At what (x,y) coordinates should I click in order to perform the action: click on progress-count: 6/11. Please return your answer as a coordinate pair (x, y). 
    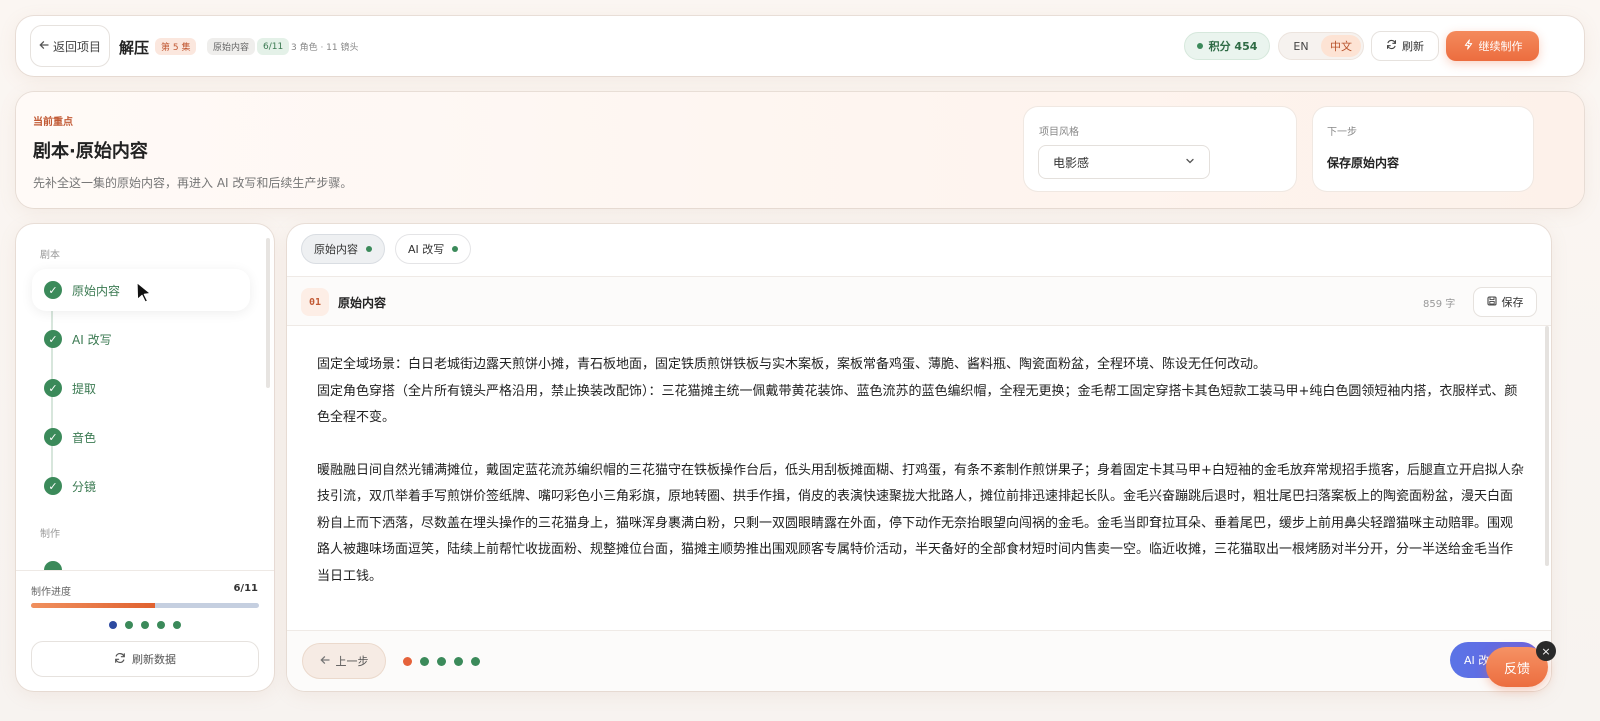
    Looking at the image, I should click on (245, 588).